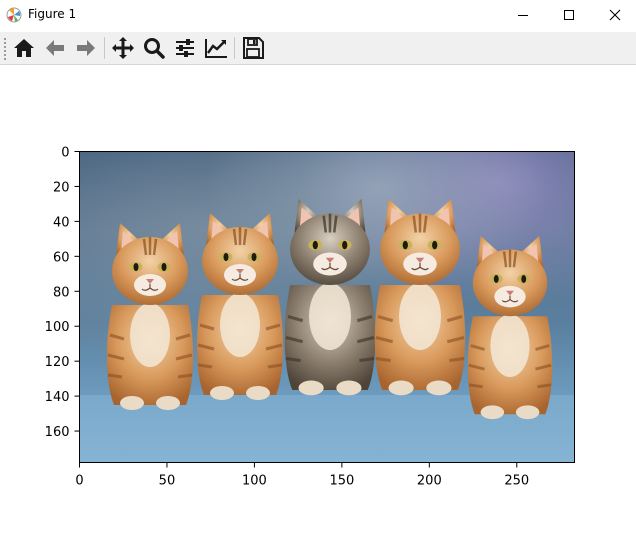 Image resolution: width=636 pixels, height=540 pixels. I want to click on close-icon, so click(615, 15).